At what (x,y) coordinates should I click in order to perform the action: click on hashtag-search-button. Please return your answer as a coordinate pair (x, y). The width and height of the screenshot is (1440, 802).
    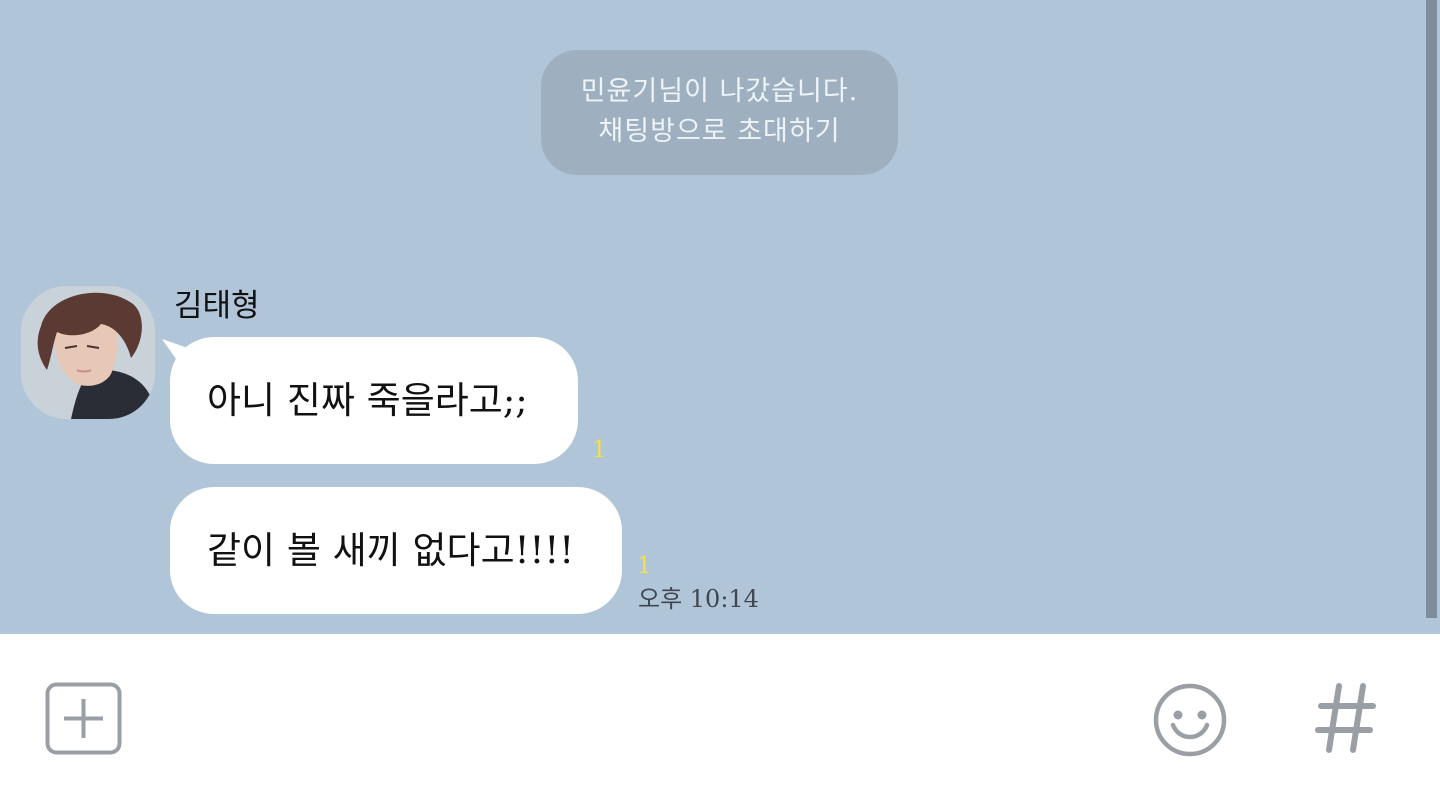
    Looking at the image, I should click on (1346, 718).